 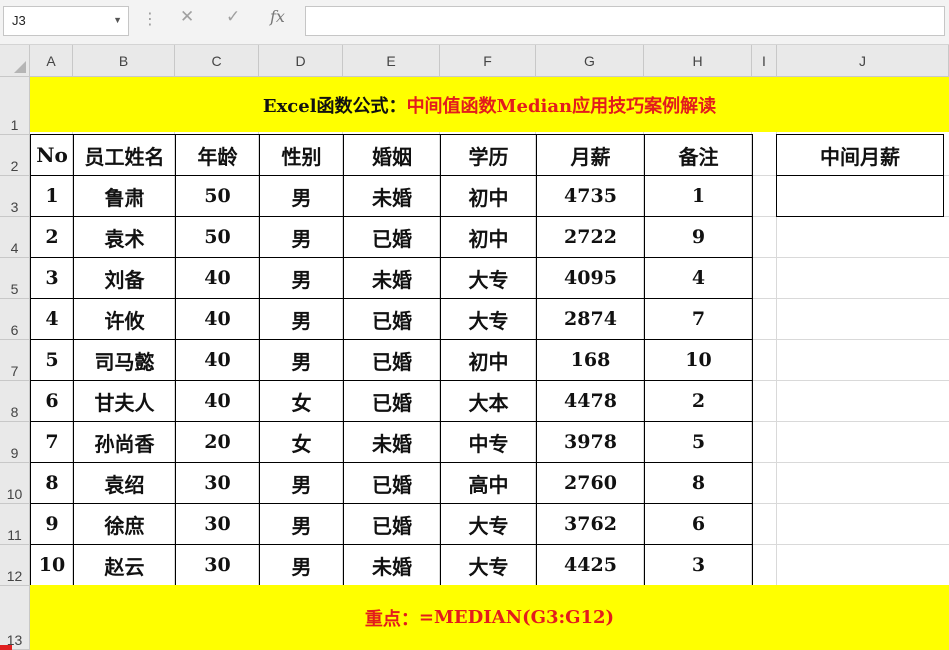 I want to click on cell-c8: 40, so click(x=217, y=401).